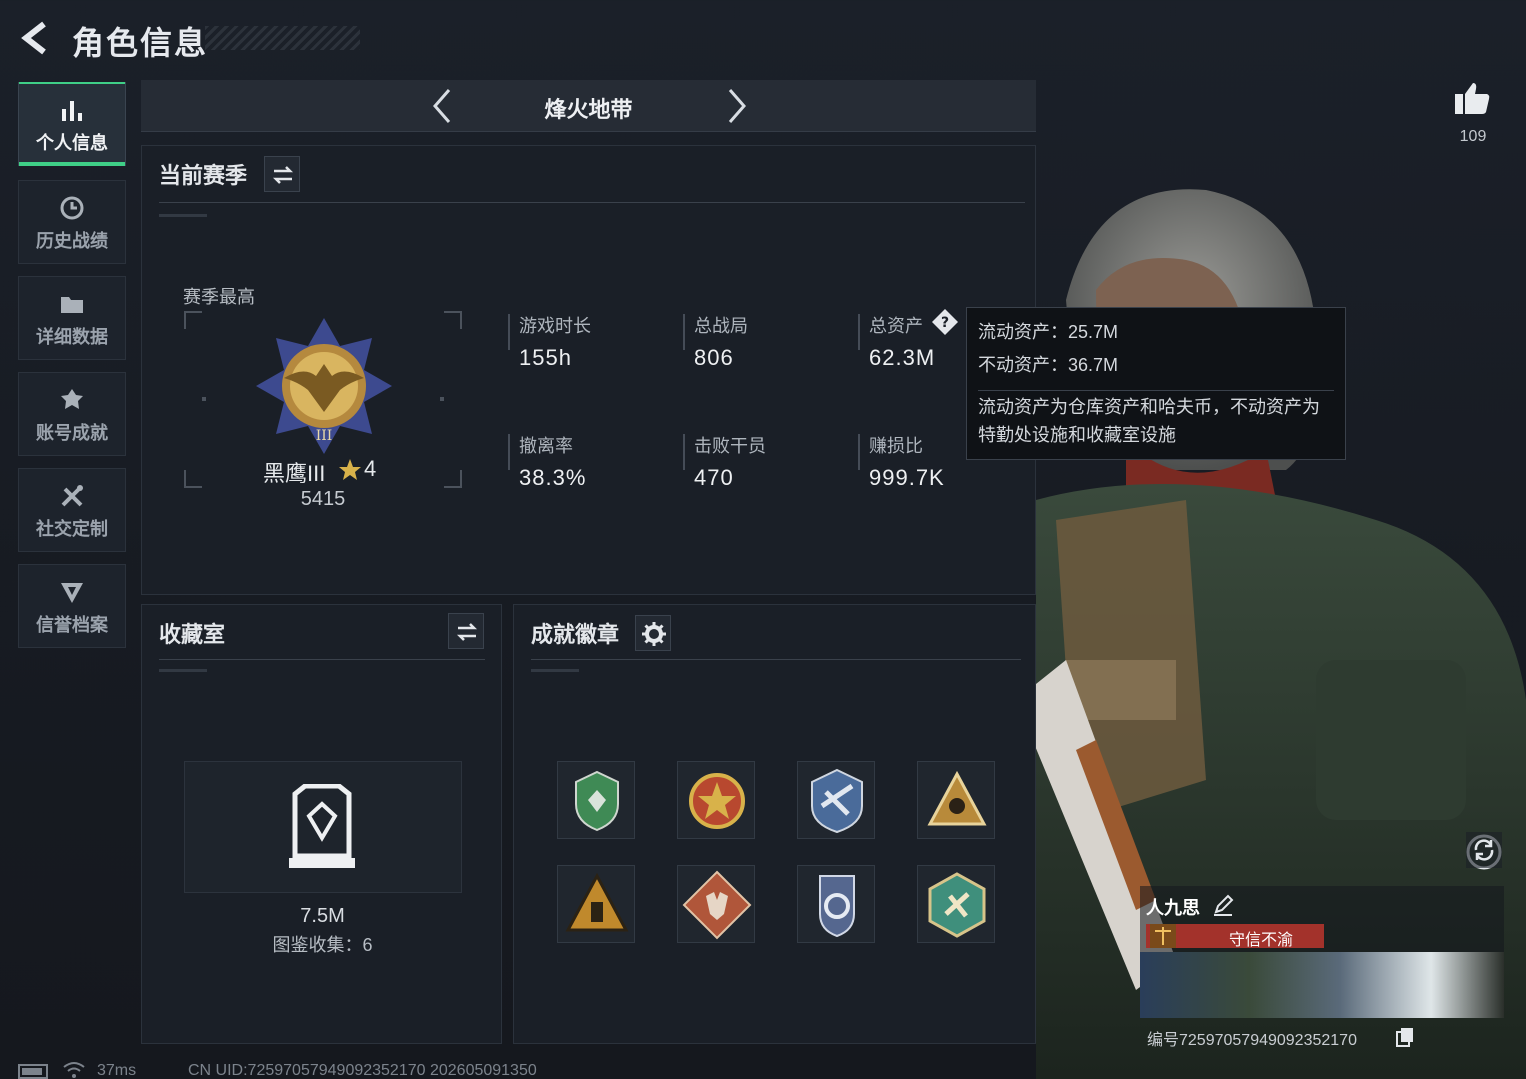 Image resolution: width=1526 pixels, height=1079 pixels. What do you see at coordinates (956, 904) in the screenshot?
I see `teal-hex-badge` at bounding box center [956, 904].